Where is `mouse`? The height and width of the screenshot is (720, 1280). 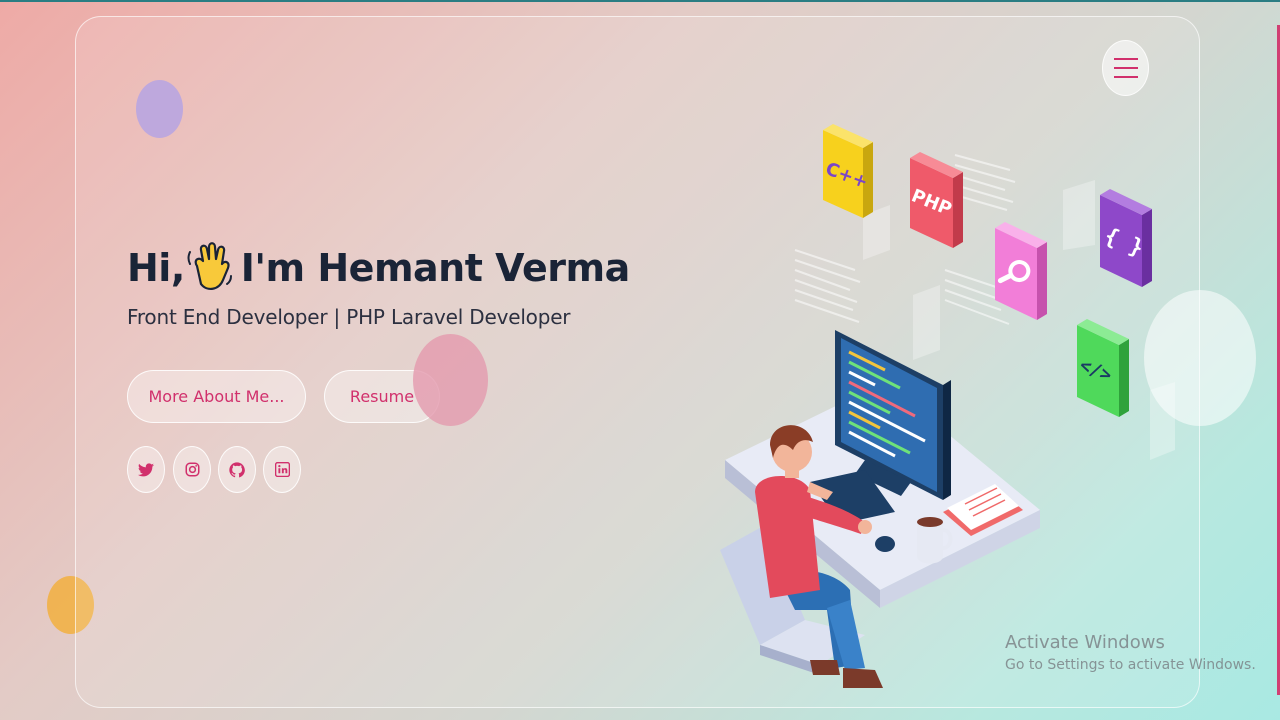
mouse is located at coordinates (885, 544).